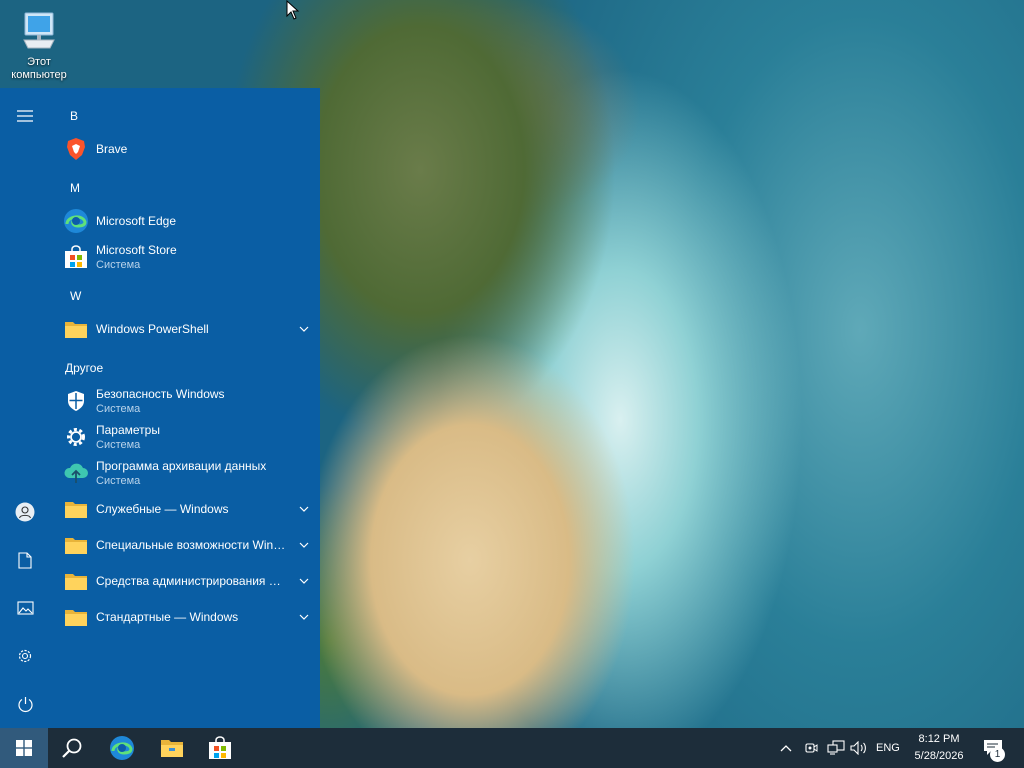 The image size is (1024, 768). I want to click on settings-icon, so click(25, 656).